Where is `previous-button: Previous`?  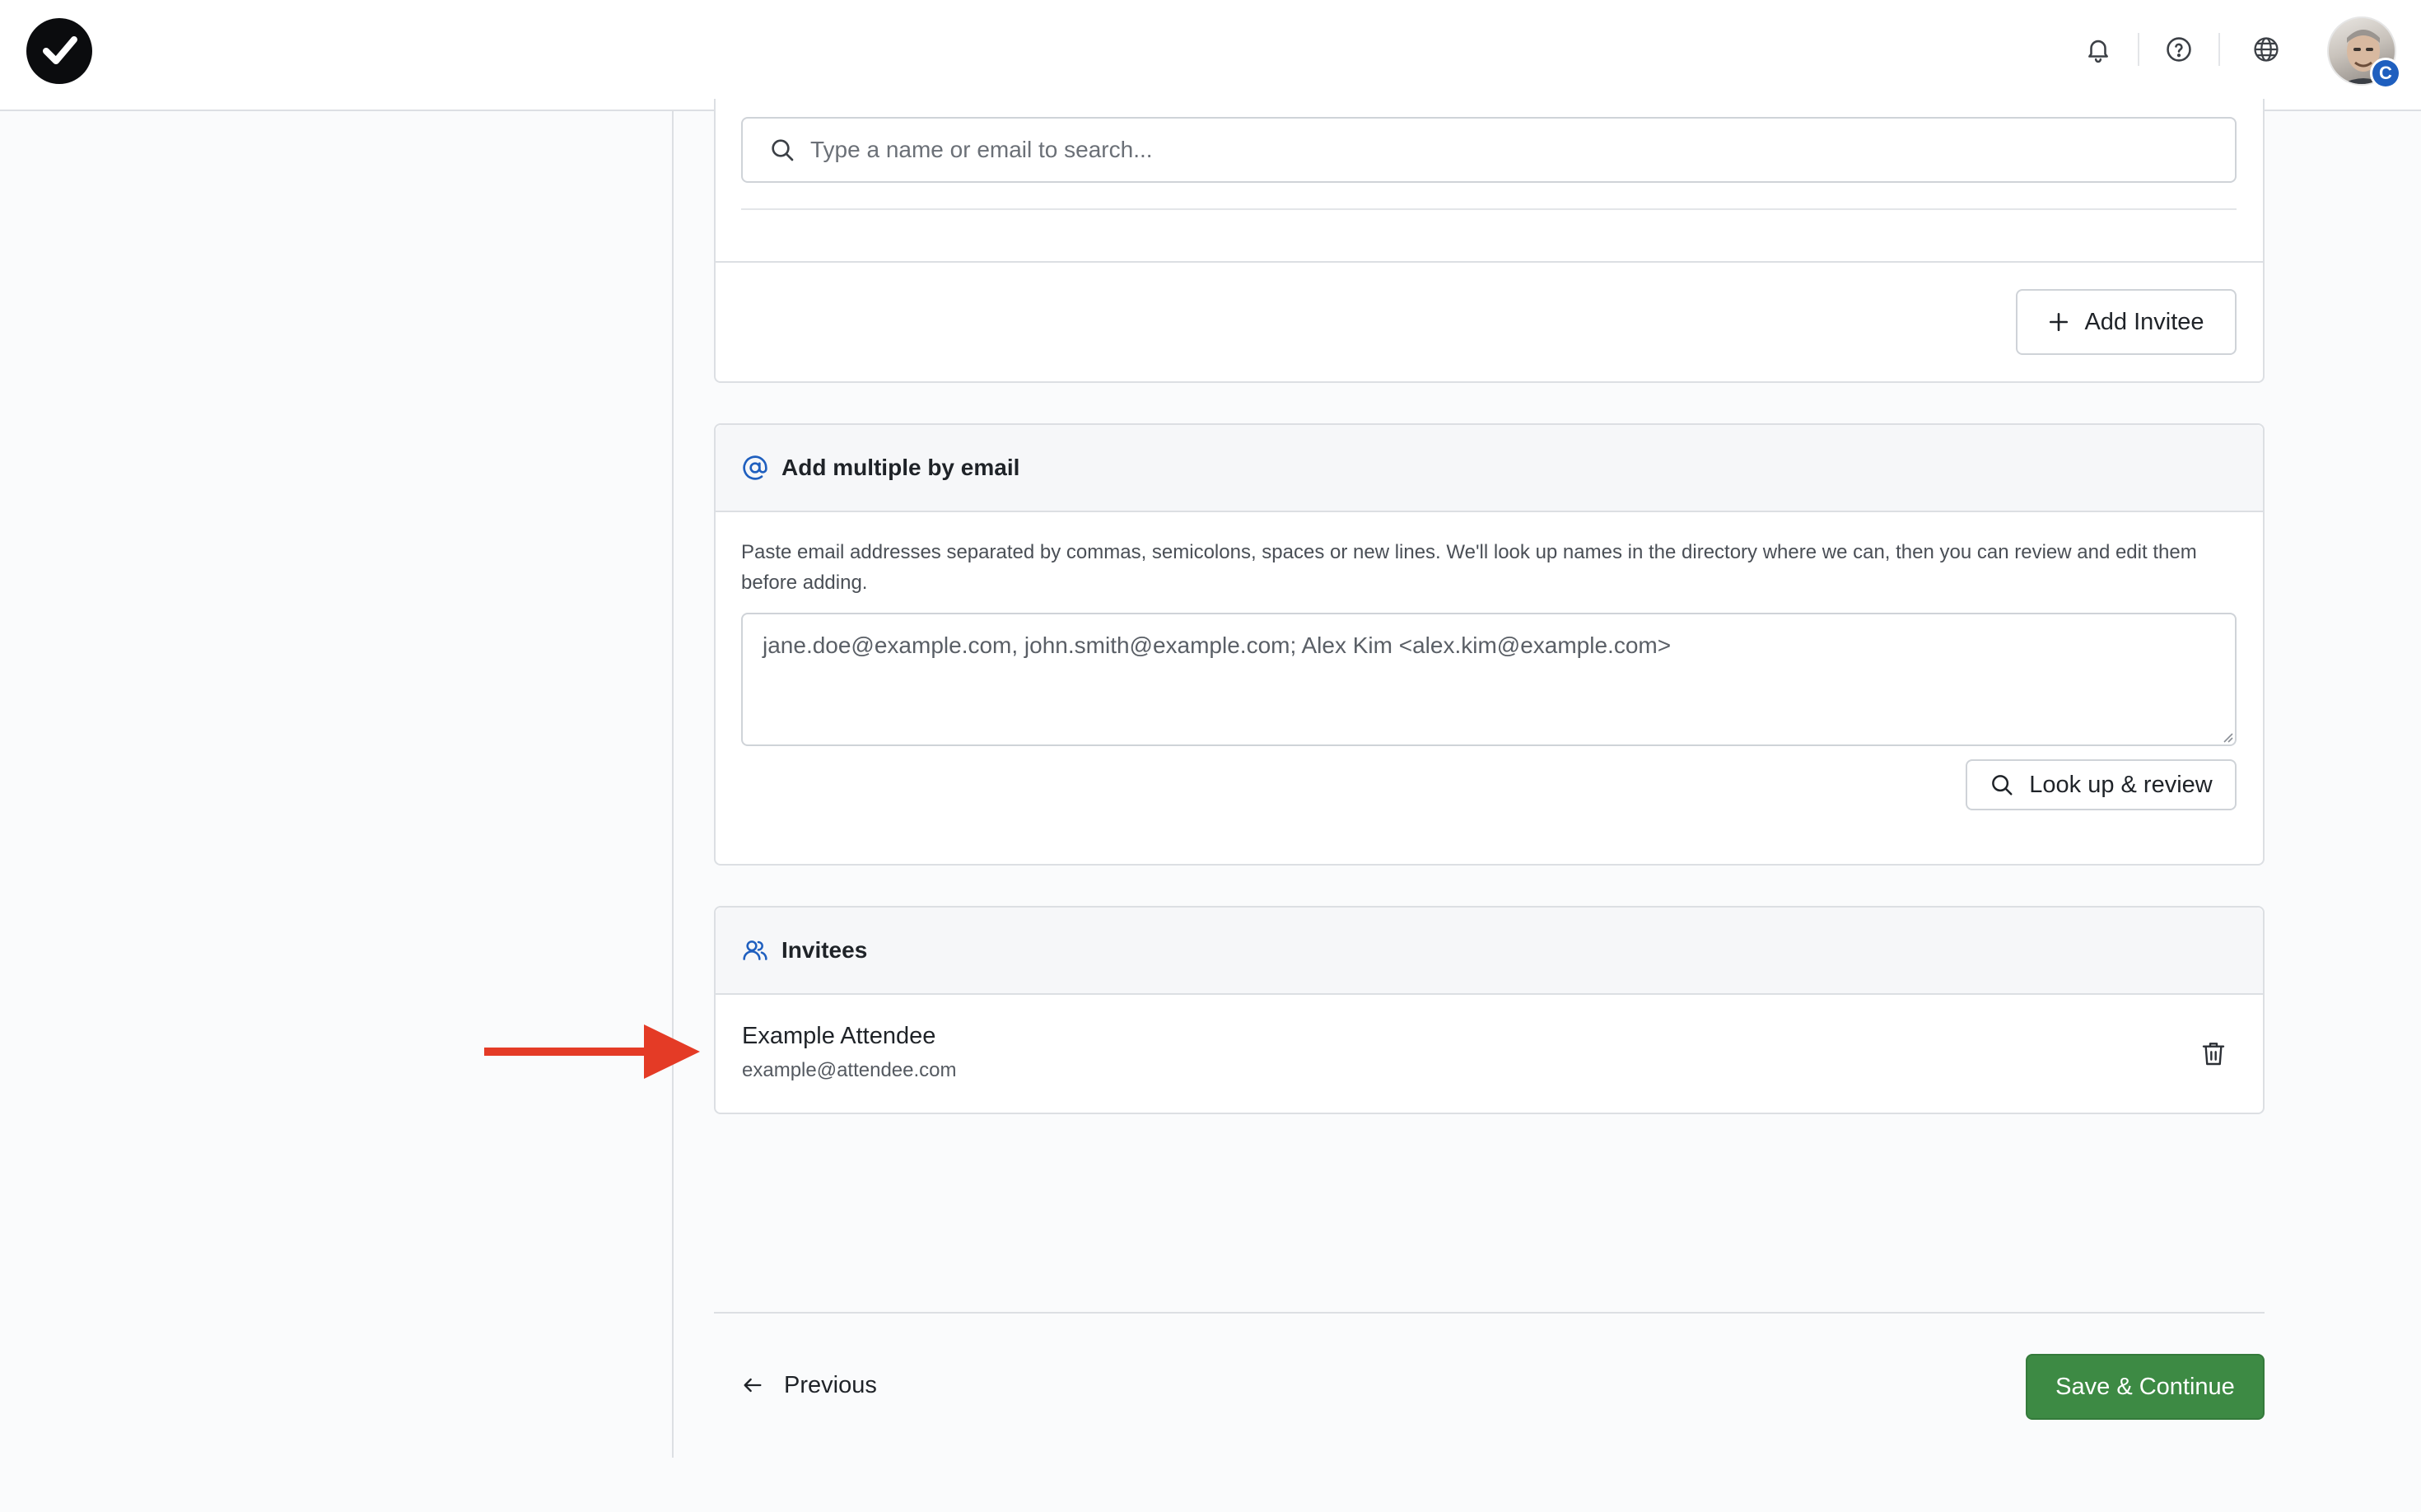 previous-button: Previous is located at coordinates (809, 1385).